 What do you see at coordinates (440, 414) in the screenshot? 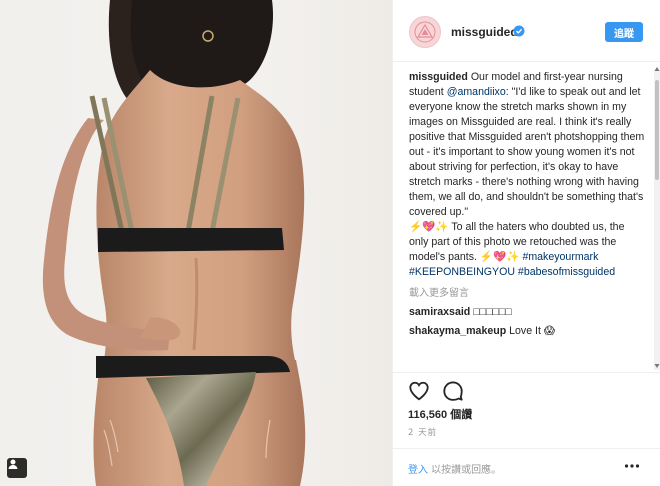
I see `like-count: 116,560 個讚` at bounding box center [440, 414].